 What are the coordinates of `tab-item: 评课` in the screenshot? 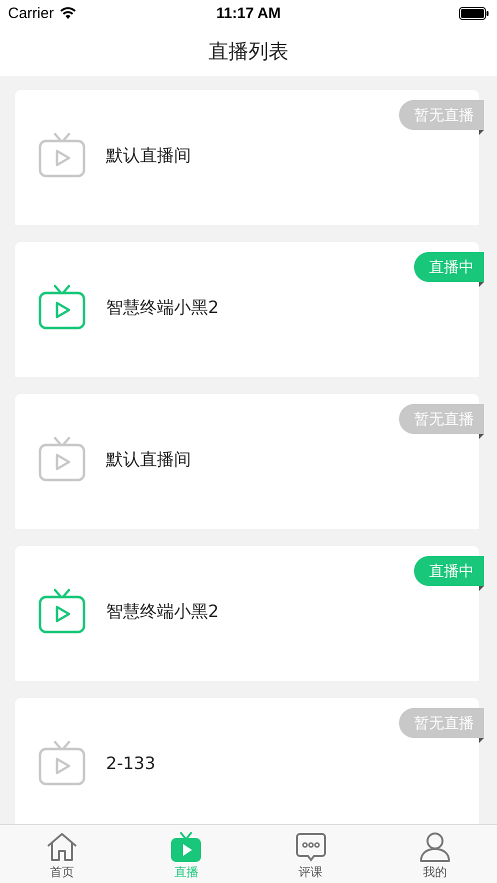 It's located at (310, 854).